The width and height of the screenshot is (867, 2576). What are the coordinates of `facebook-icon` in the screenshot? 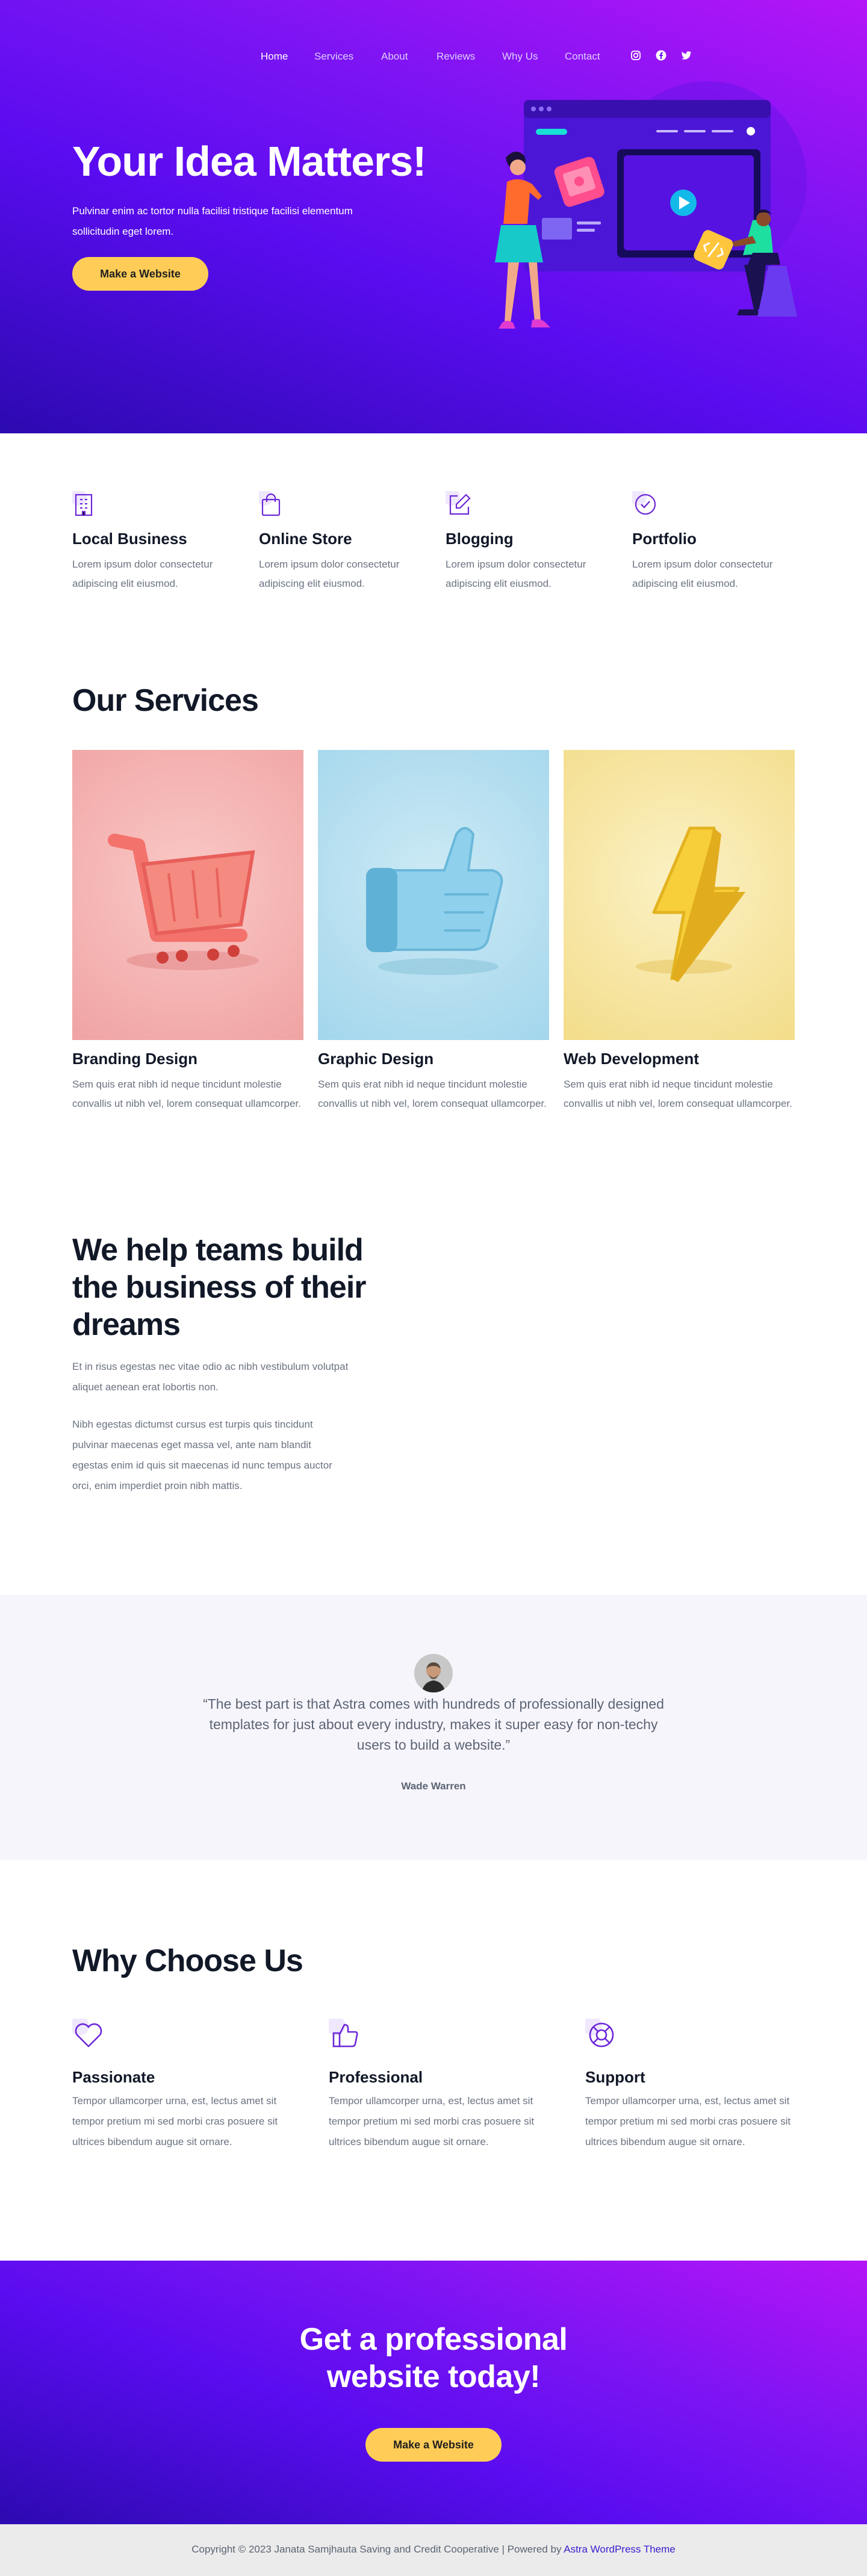 It's located at (661, 56).